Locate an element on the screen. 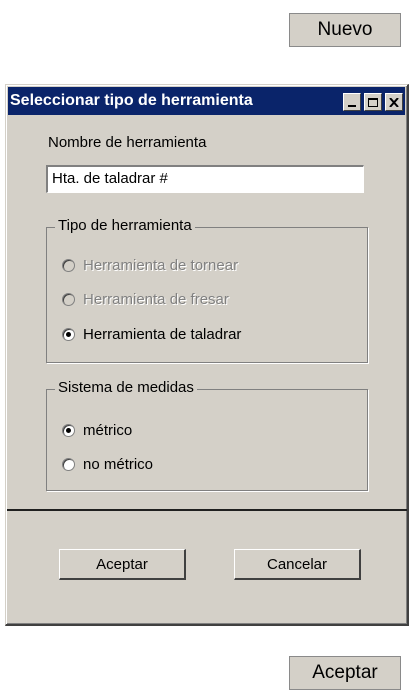 This screenshot has height=693, width=409. radio-turning-tool: Herramienta de tornear is located at coordinates (150, 265).